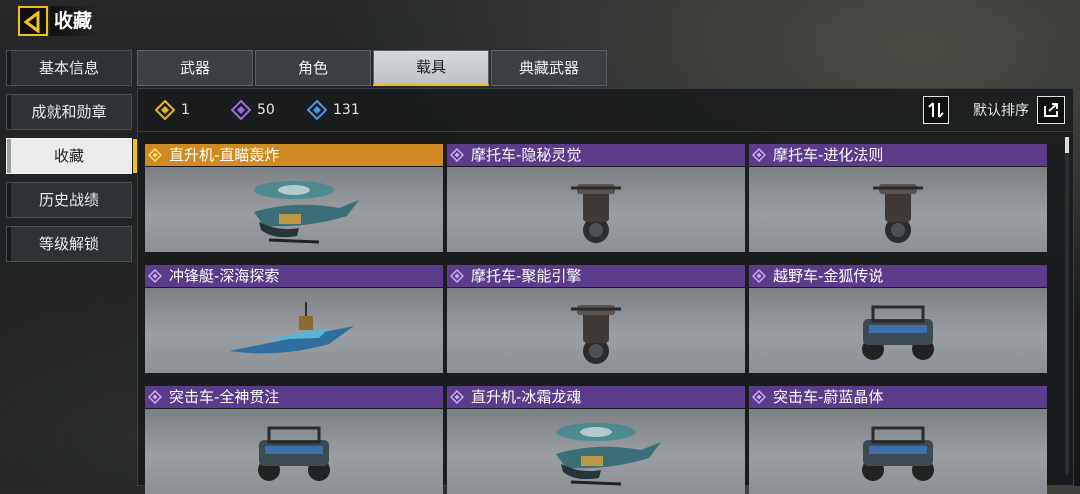 The image size is (1080, 494). I want to click on stat-count: 131, so click(346, 110).